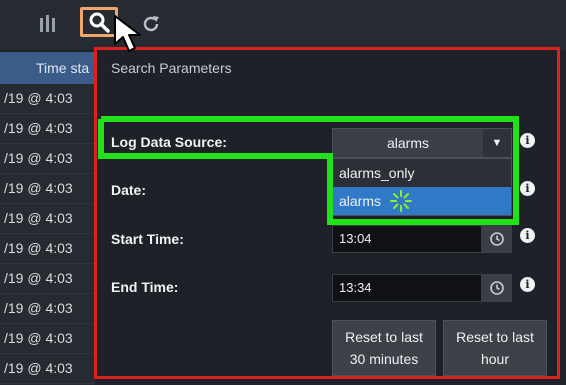 The height and width of the screenshot is (385, 566). I want to click on end-time-label: End Time:, so click(145, 287).